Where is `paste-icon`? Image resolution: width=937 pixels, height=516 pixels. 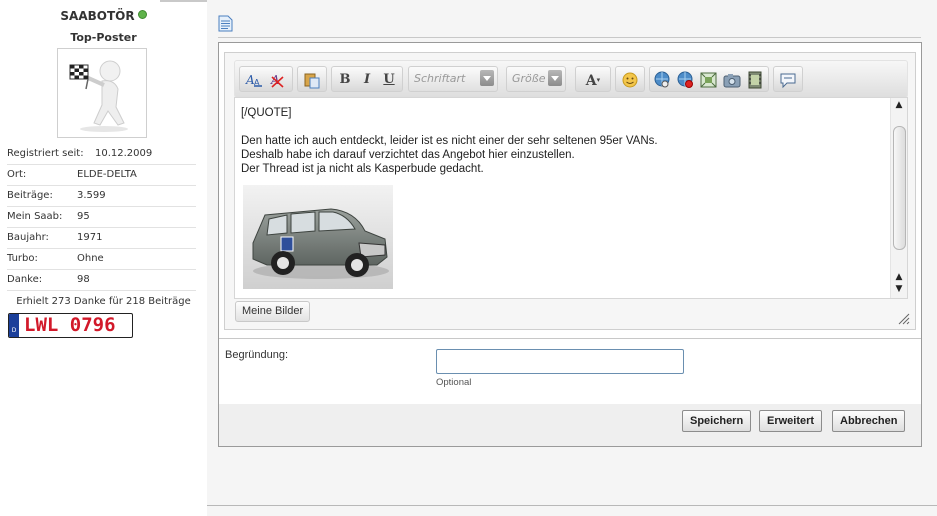
paste-icon is located at coordinates (312, 80).